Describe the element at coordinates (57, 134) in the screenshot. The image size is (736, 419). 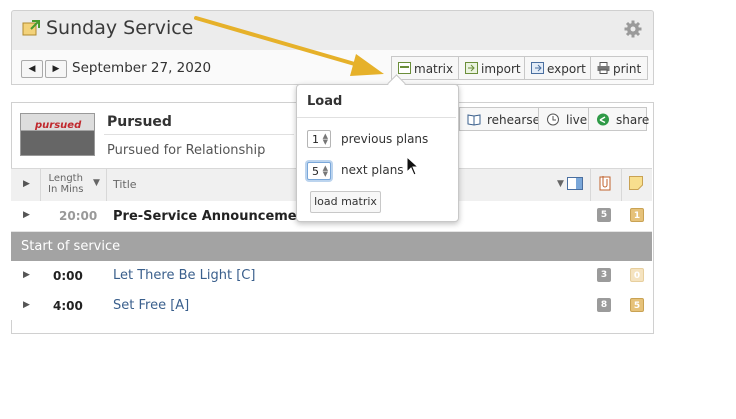
I see `item-thumbnail: pursued` at that location.